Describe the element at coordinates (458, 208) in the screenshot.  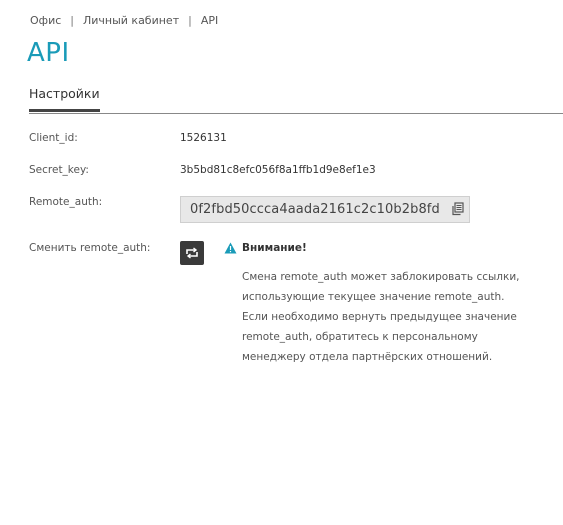
I see `copy-icon` at that location.